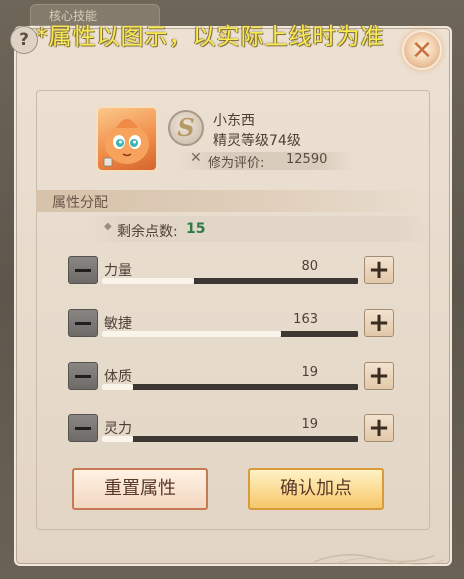  I want to click on preview-notice: *属性以图示，以实际上线时为准, so click(210, 37).